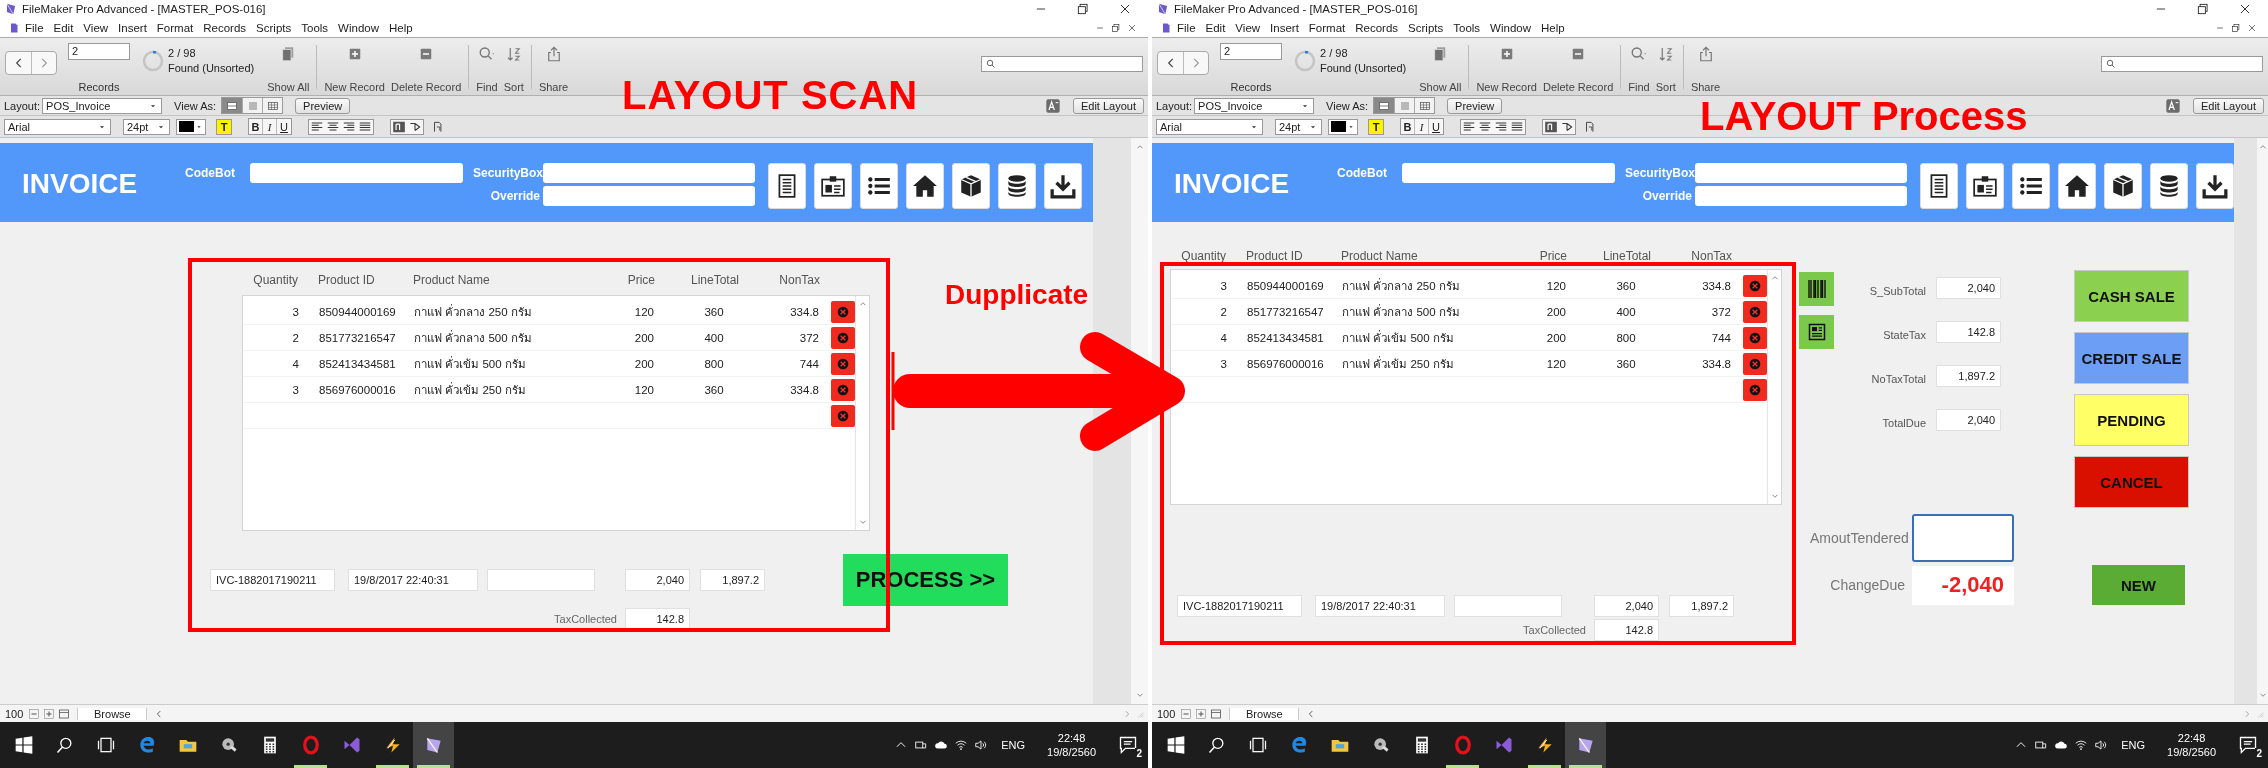 Image resolution: width=2268 pixels, height=768 pixels. What do you see at coordinates (2138, 585) in the screenshot?
I see `new-button: NEW` at bounding box center [2138, 585].